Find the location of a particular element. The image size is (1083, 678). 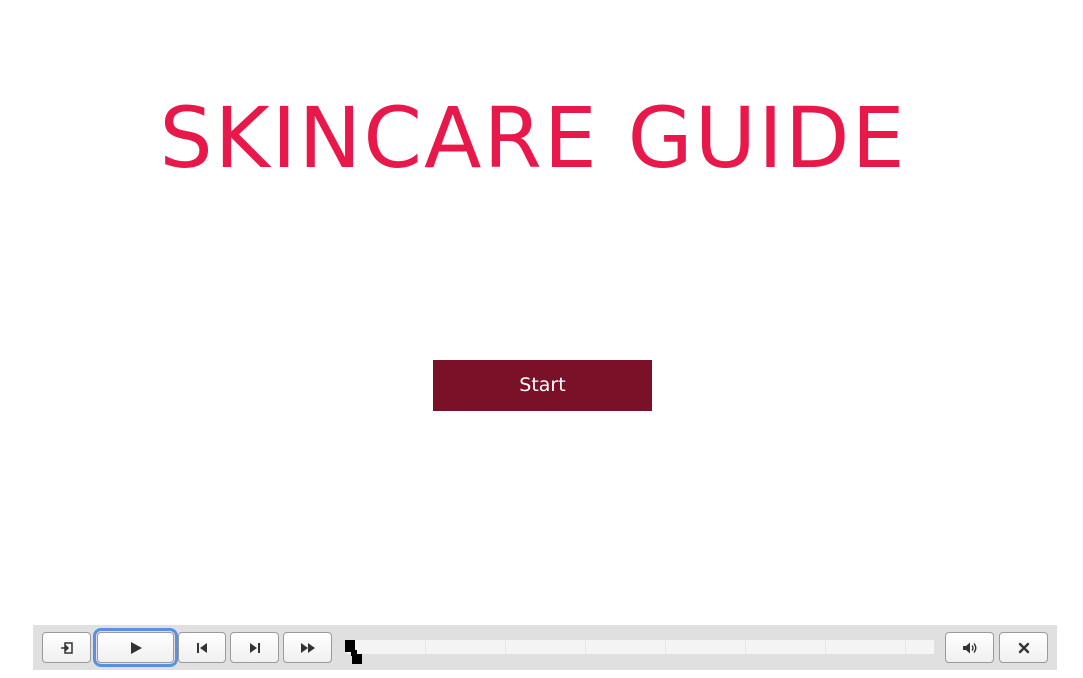

previous-button is located at coordinates (202, 647).